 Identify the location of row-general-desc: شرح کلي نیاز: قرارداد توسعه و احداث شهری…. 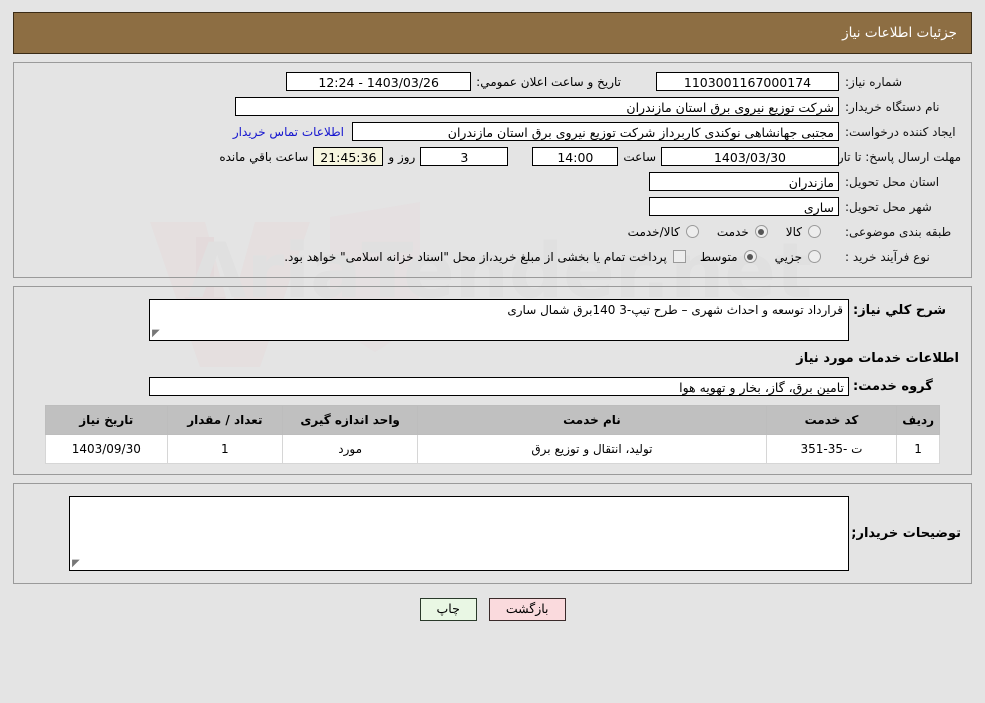
(492, 320).